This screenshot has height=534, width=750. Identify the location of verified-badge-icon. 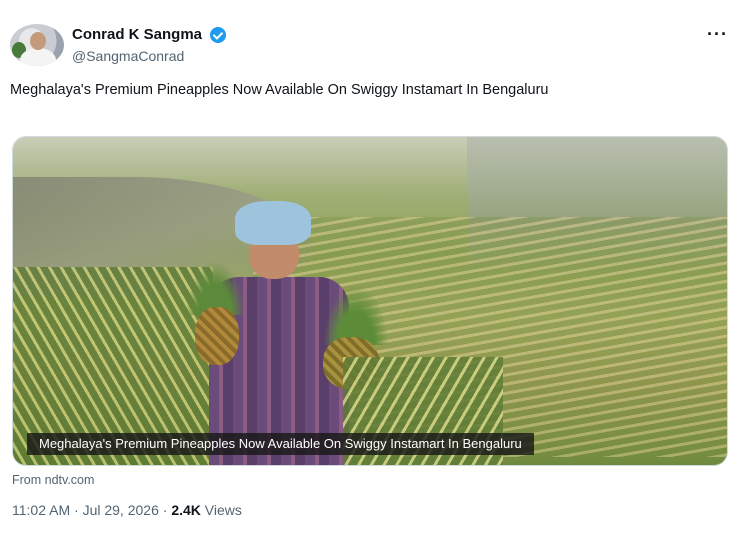
(218, 34).